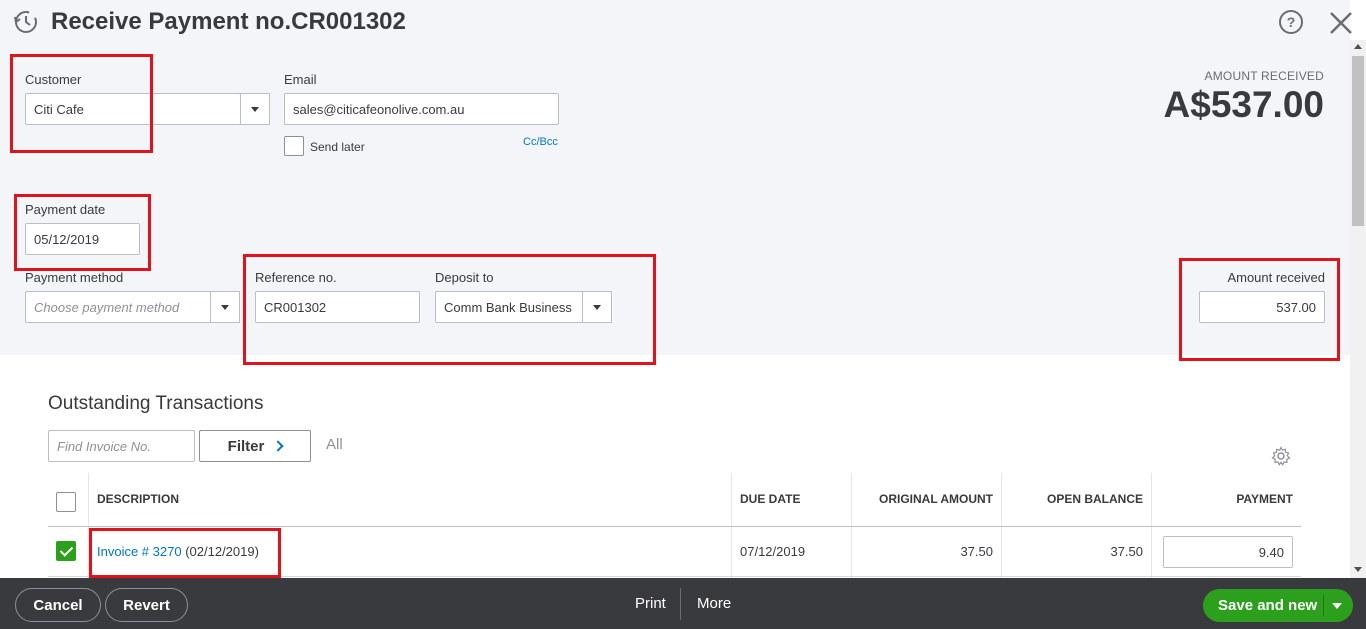 The image size is (1366, 629). Describe the element at coordinates (1268, 605) in the screenshot. I see `save-and-new-label: Save and new` at that location.